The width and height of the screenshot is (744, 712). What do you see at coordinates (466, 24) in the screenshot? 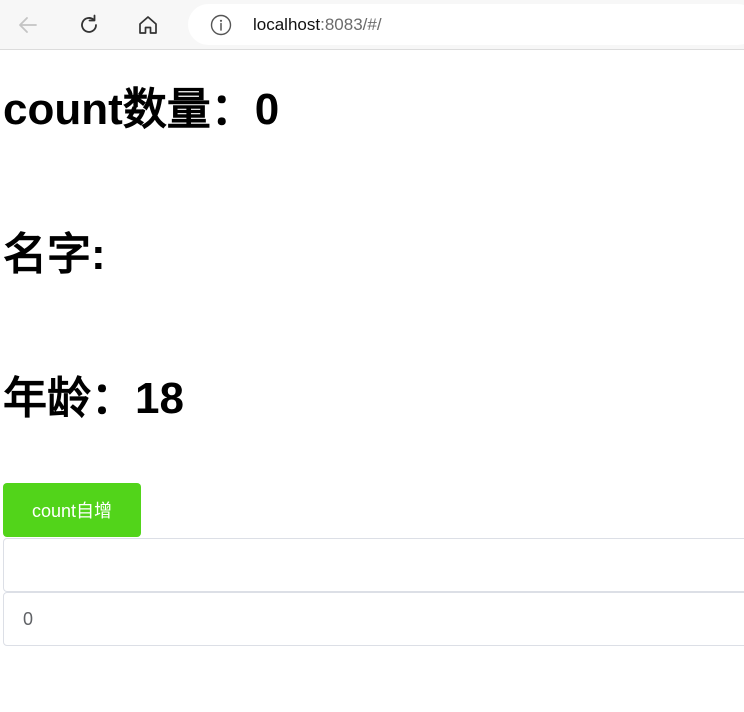
I see `address-bar: localhost:8083/#/` at bounding box center [466, 24].